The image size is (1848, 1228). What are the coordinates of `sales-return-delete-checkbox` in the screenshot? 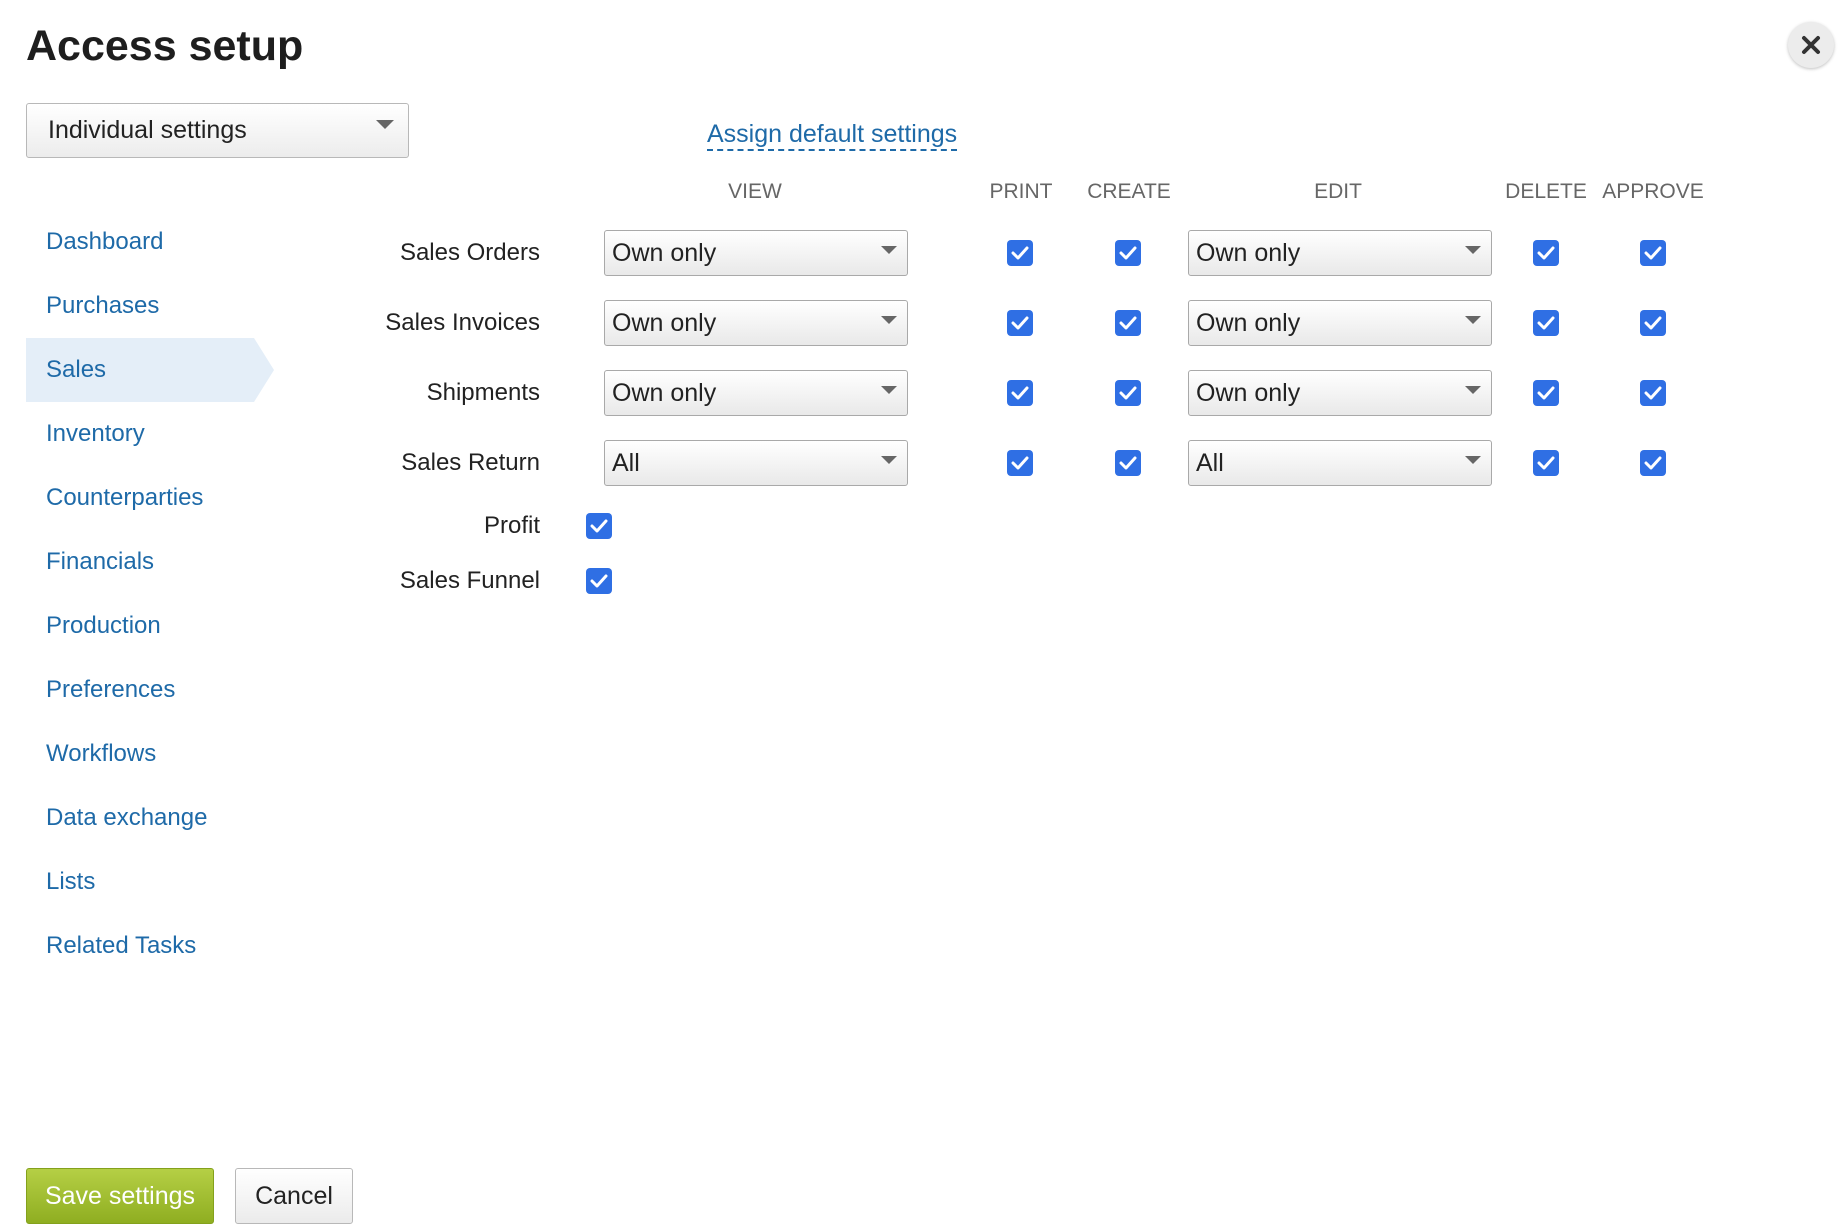 It's located at (1546, 463).